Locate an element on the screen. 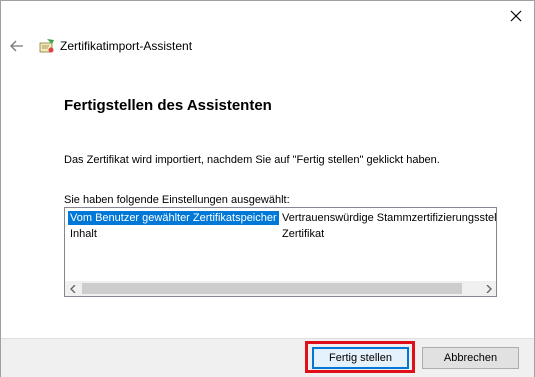 Image resolution: width=535 pixels, height=377 pixels. close-button is located at coordinates (516, 16).